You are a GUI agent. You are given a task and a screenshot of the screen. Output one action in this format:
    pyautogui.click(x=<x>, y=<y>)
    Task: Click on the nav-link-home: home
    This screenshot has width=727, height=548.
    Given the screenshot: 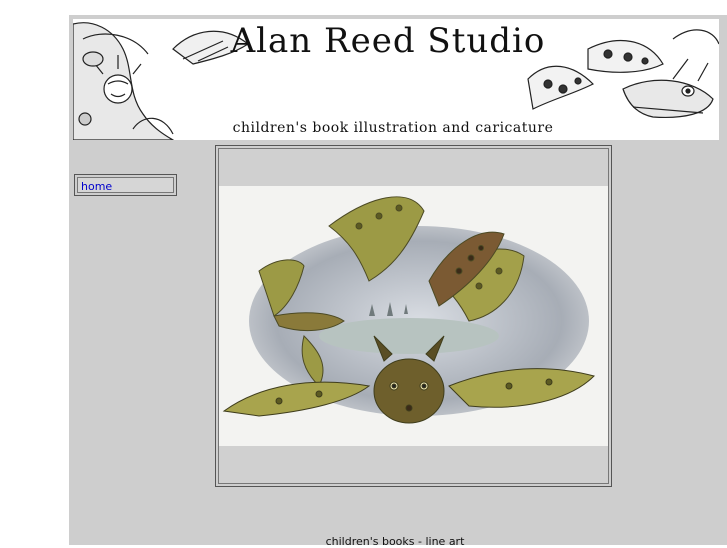 What is the action you would take?
    pyautogui.click(x=96, y=186)
    